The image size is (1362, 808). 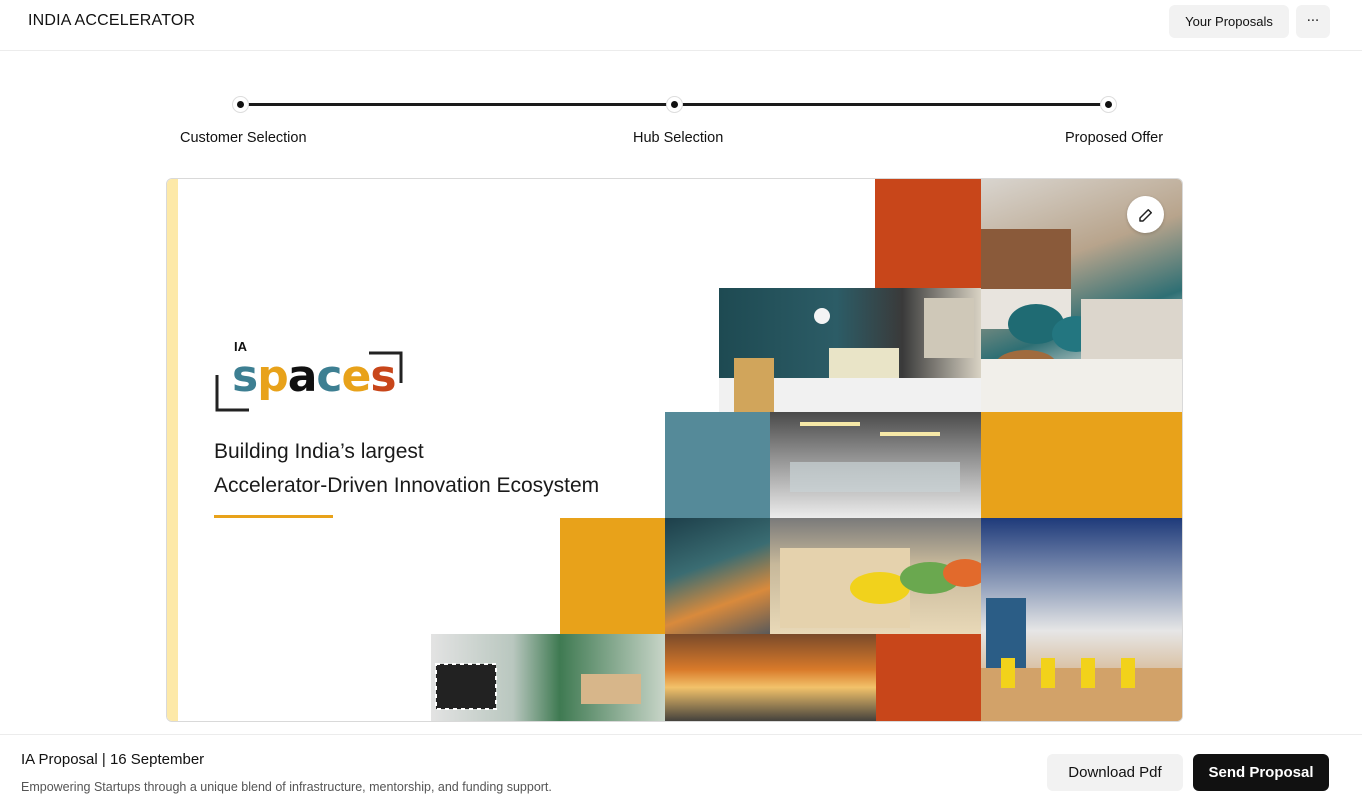 I want to click on your-proposals-button: Your Proposals, so click(x=1229, y=21).